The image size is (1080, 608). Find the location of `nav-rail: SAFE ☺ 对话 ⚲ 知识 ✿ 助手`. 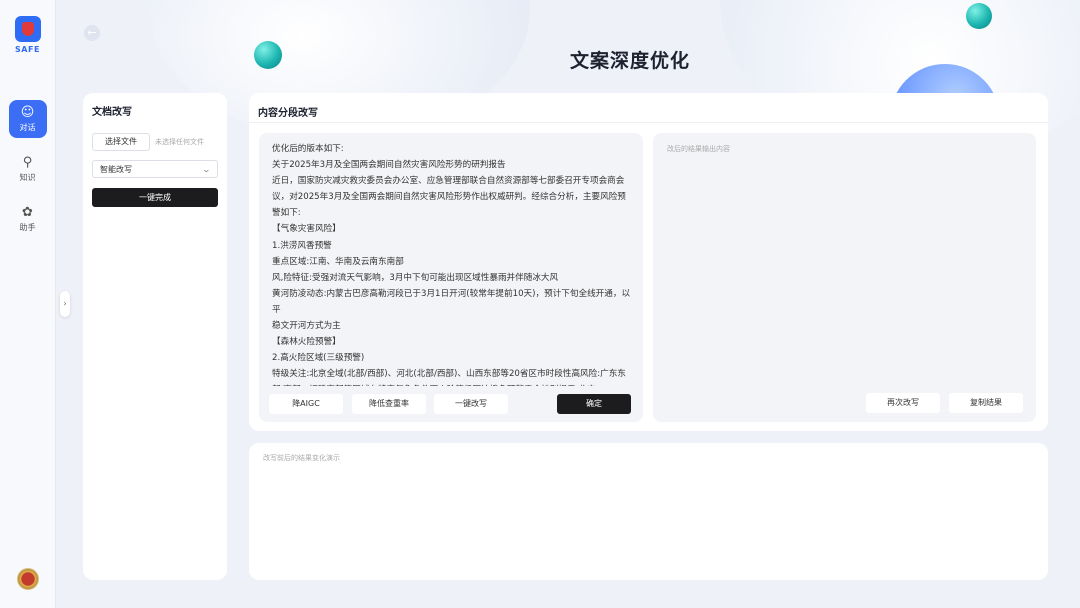

nav-rail: SAFE ☺ 对话 ⚲ 知识 ✿ 助手 is located at coordinates (28, 304).